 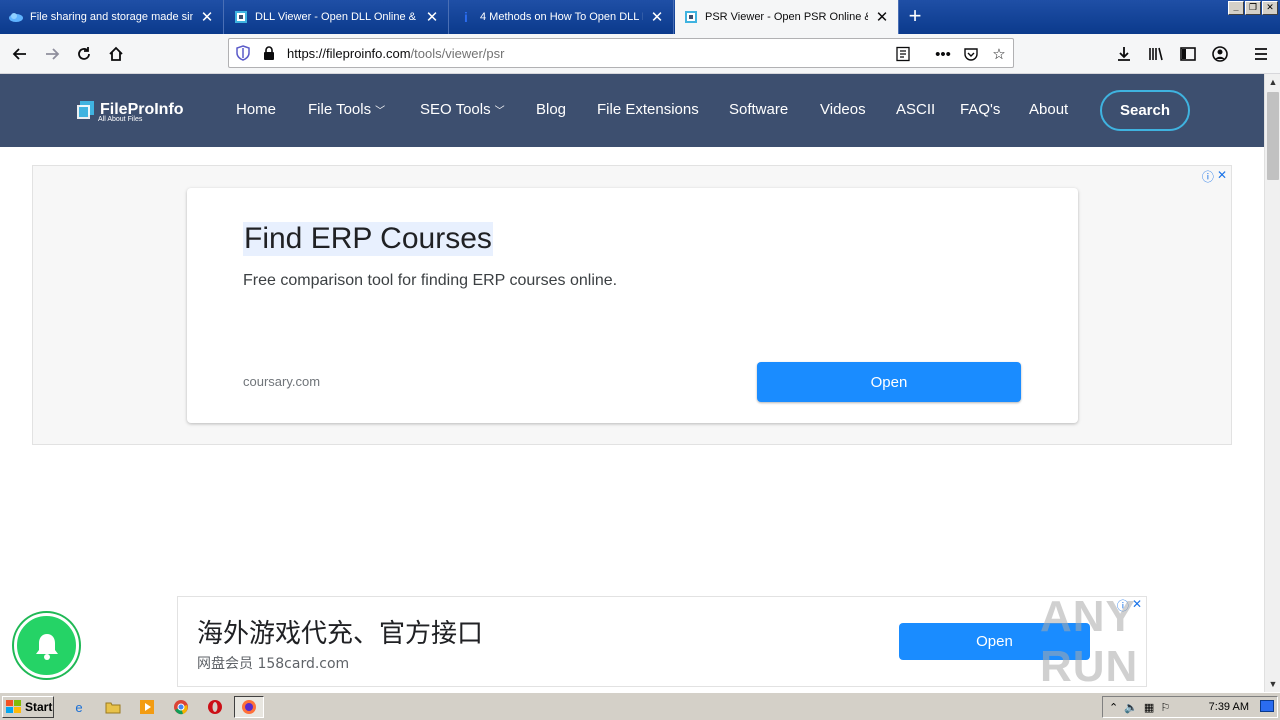 What do you see at coordinates (120, 119) in the screenshot?
I see `logo-tagline: All About Files` at bounding box center [120, 119].